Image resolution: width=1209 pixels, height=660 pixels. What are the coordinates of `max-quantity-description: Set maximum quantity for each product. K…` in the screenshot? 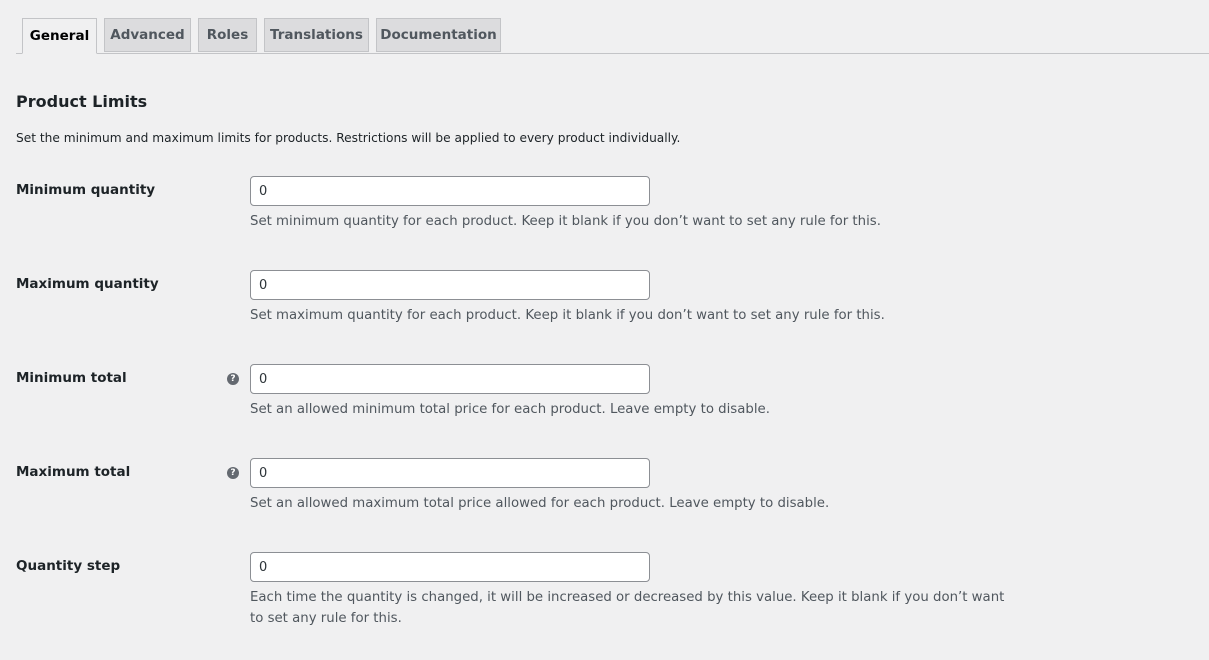 It's located at (567, 315).